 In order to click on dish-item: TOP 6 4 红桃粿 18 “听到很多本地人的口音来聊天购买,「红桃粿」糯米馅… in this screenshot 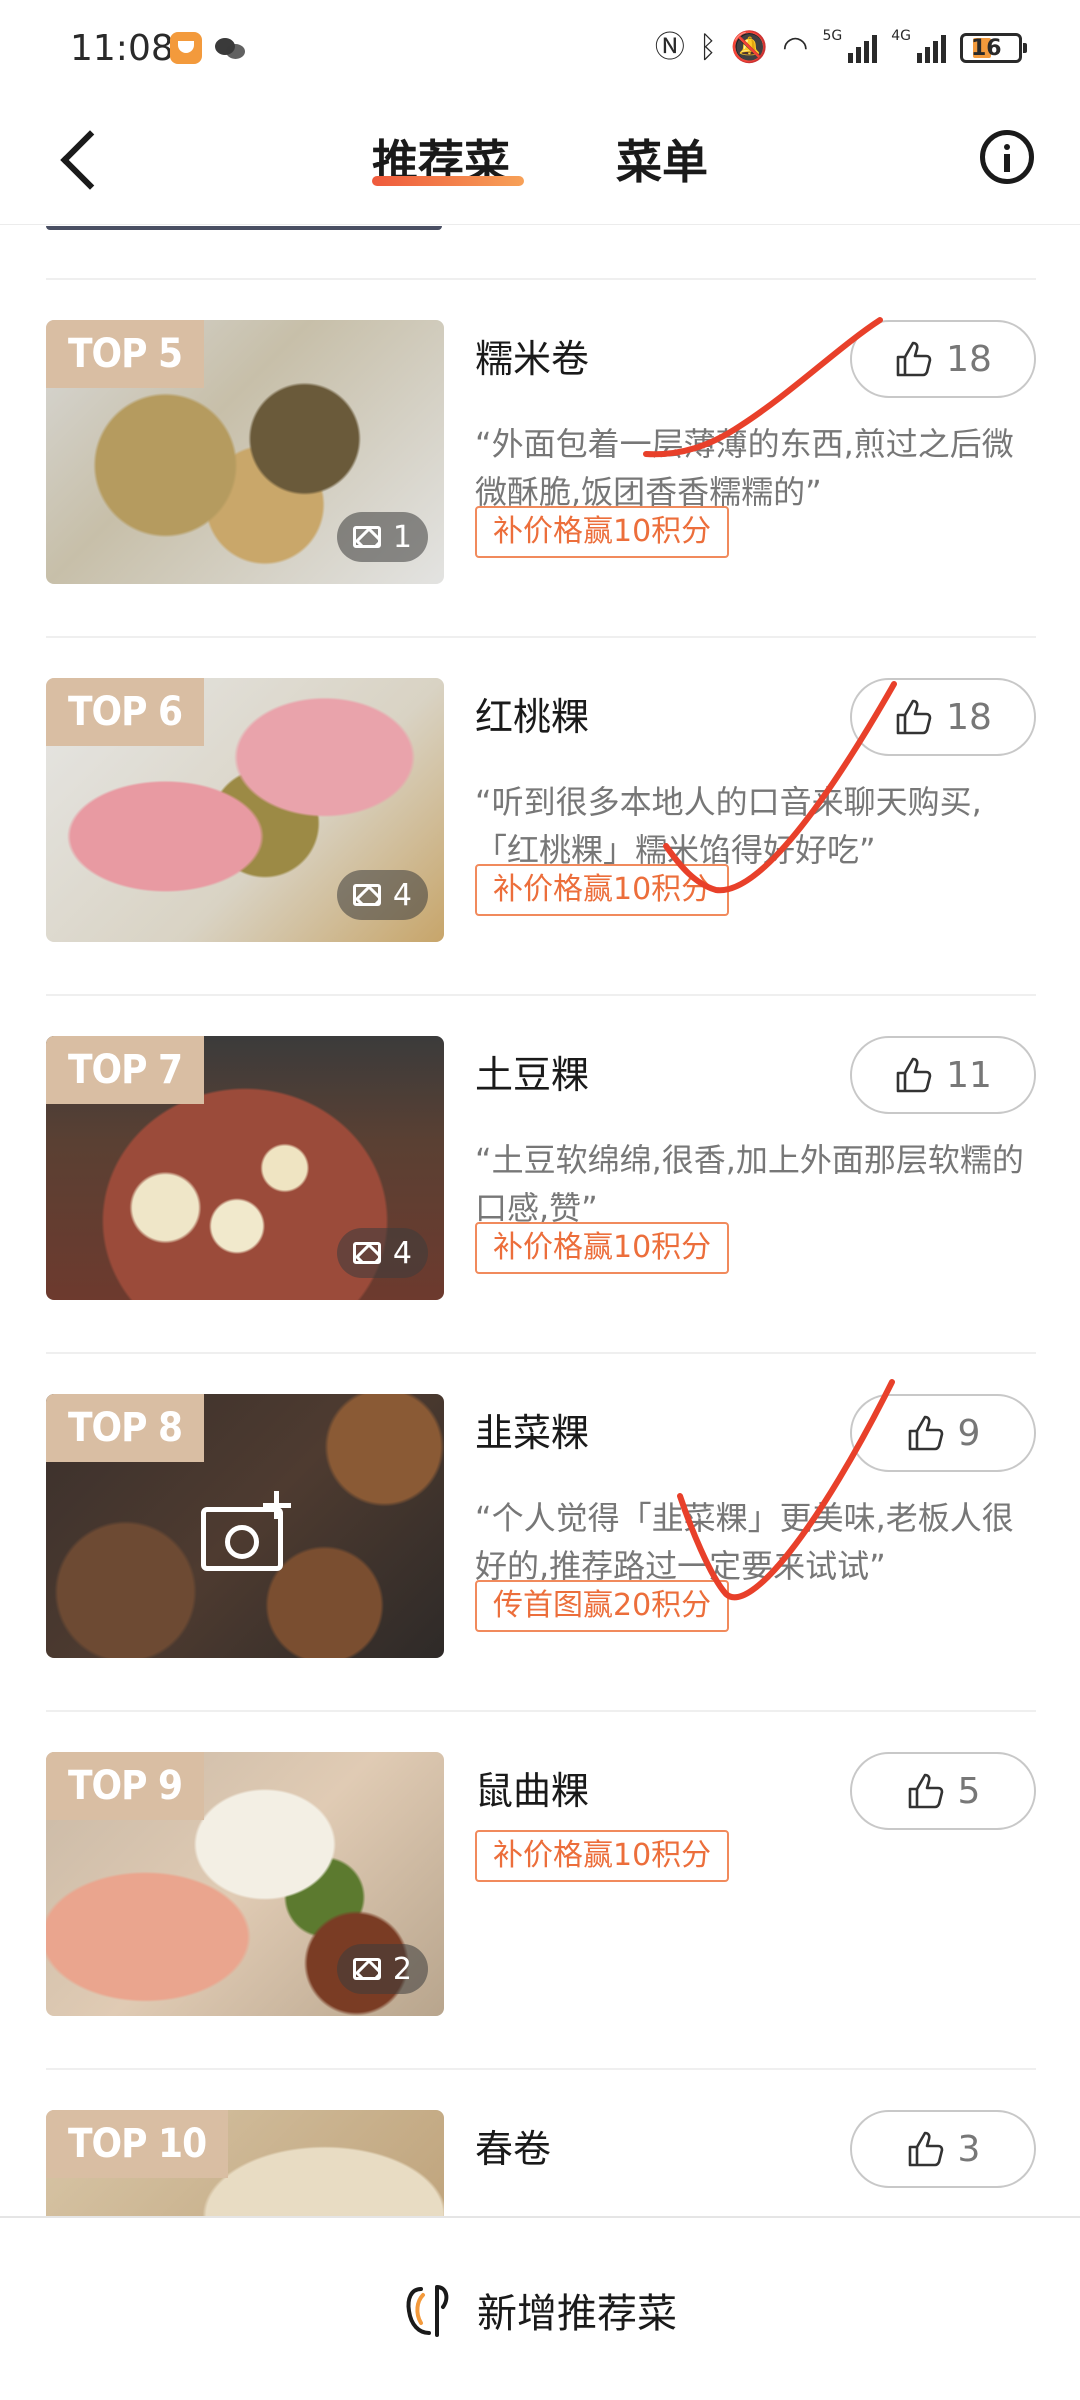, I will do `click(540, 817)`.